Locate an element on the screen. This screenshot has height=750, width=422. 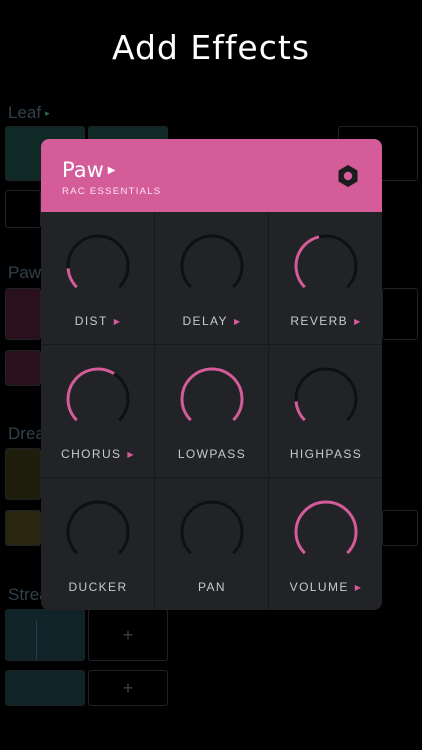
effect-cell-highpass: HIGHPASS is located at coordinates (325, 411).